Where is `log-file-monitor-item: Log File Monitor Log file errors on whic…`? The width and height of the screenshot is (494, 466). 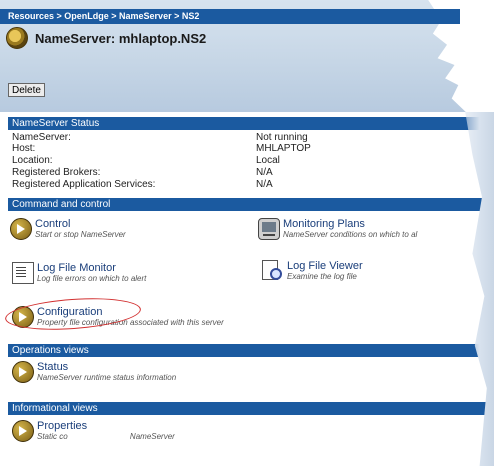
log-file-monitor-item: Log File Monitor Log file errors on whic… is located at coordinates (79, 273).